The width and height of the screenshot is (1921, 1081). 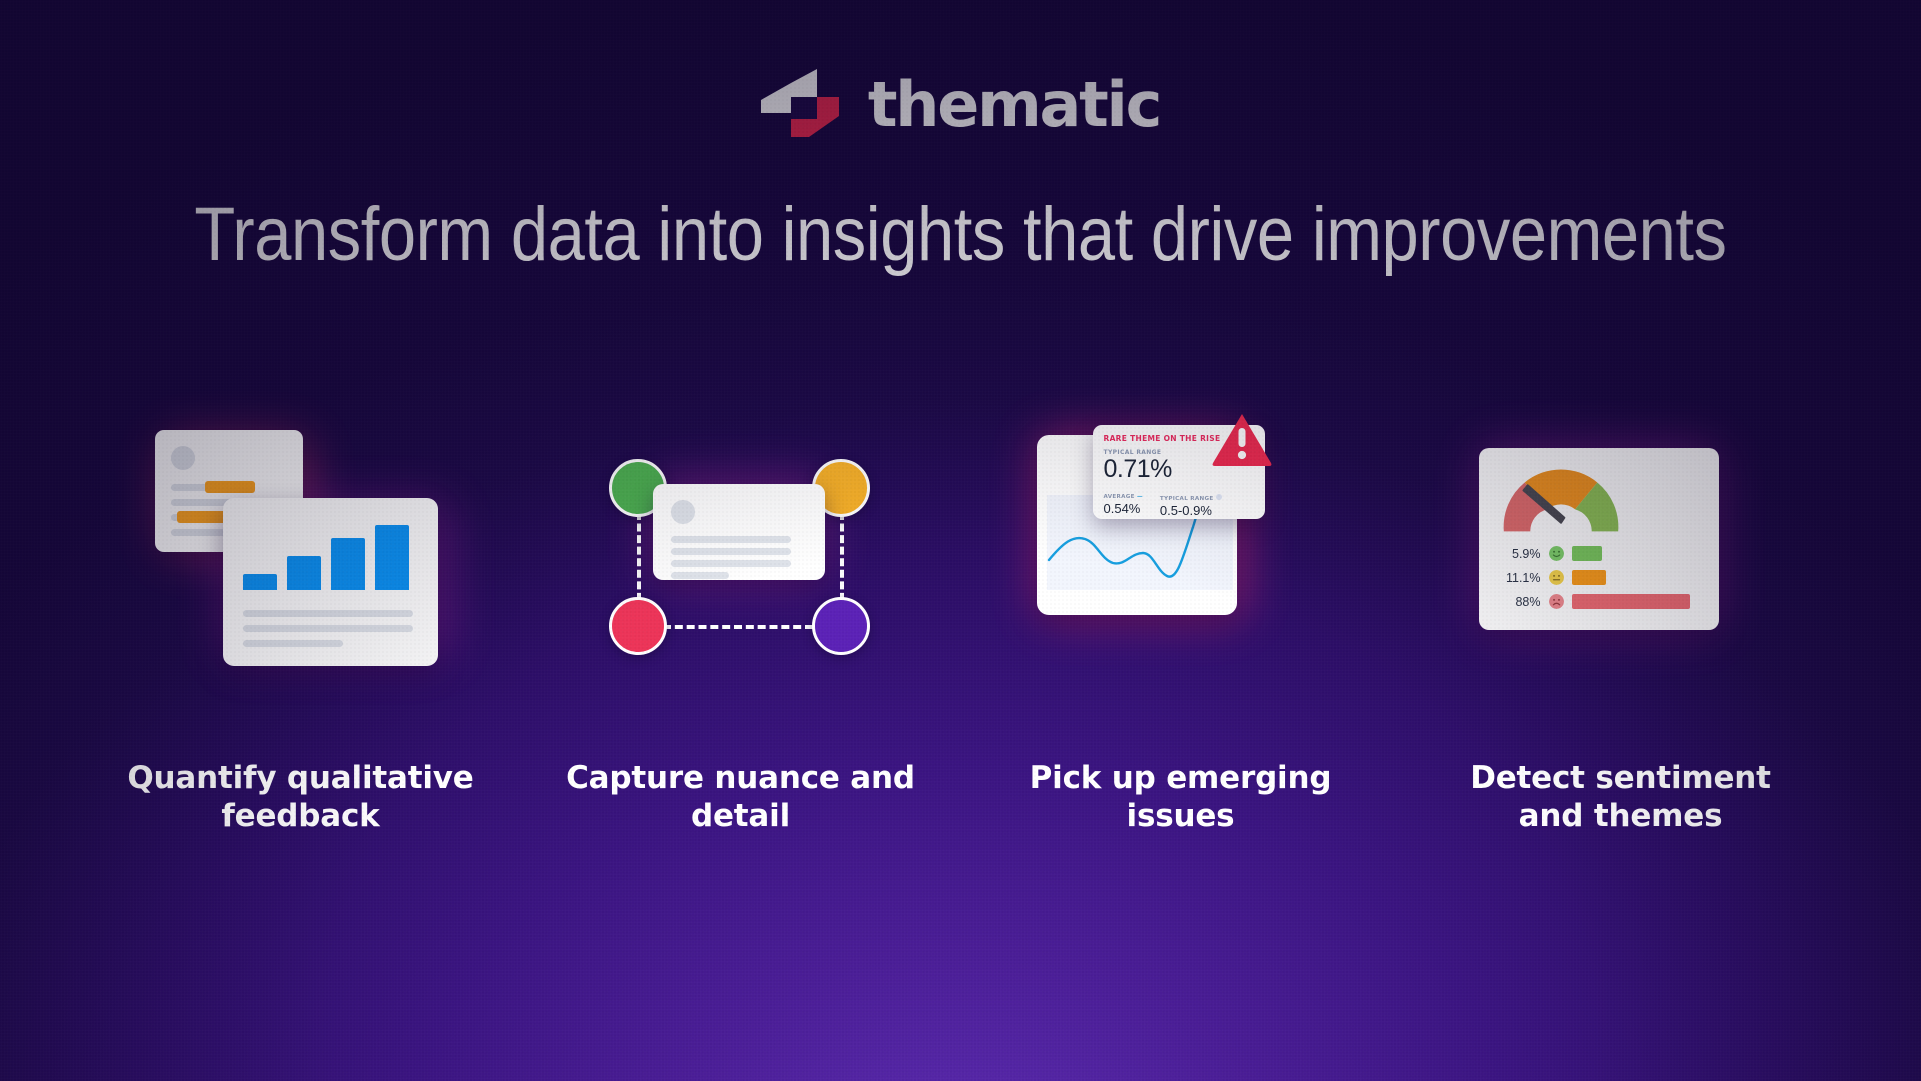 I want to click on detail-card, so click(x=738, y=532).